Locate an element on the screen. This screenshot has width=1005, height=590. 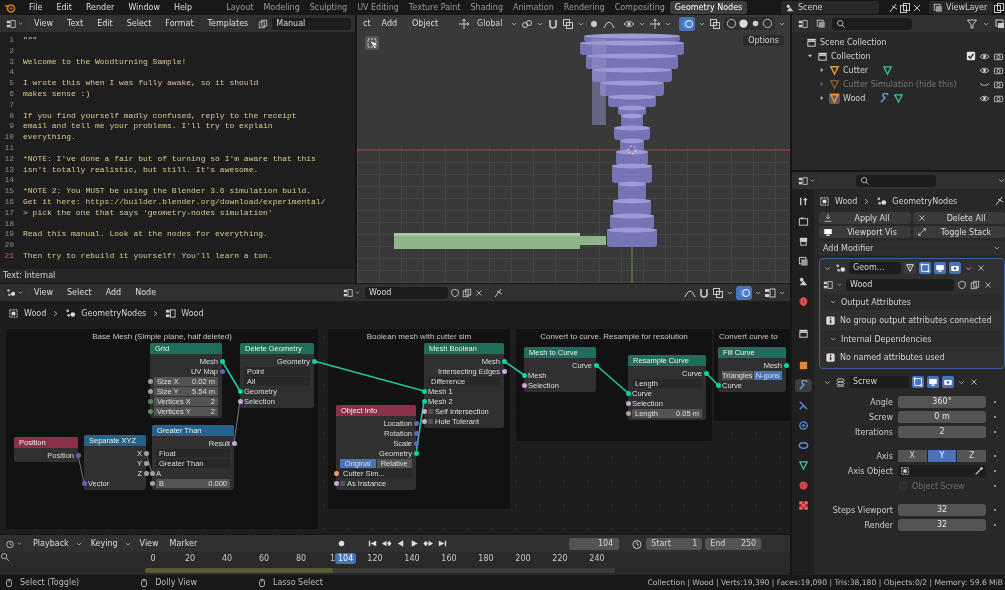
axis-option: Y is located at coordinates (942, 456).